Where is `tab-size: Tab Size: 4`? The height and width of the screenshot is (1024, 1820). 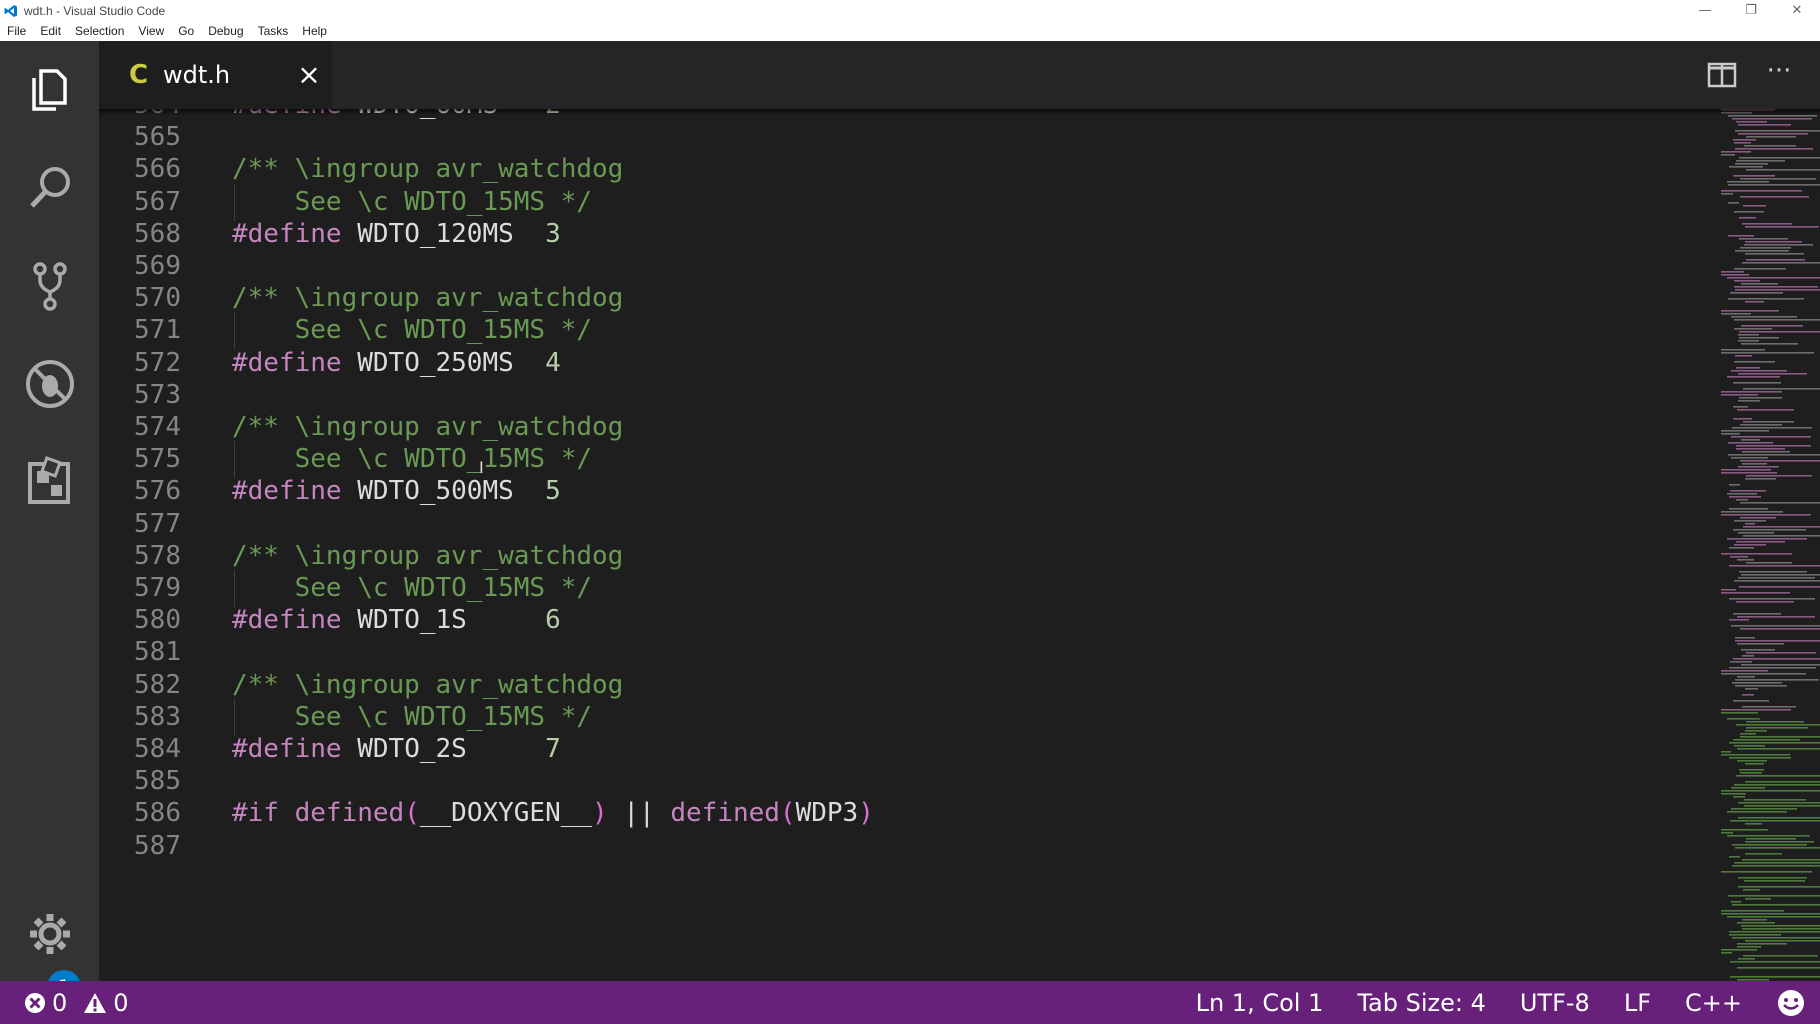 tab-size: Tab Size: 4 is located at coordinates (1421, 1003).